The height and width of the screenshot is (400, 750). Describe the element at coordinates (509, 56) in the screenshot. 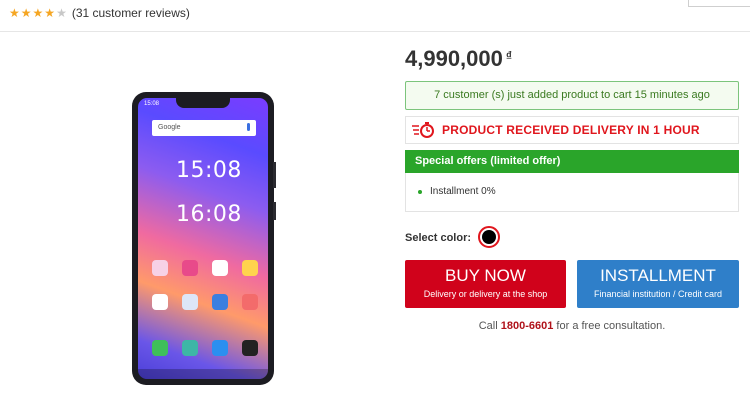

I see `currency-symbol: ₫` at that location.